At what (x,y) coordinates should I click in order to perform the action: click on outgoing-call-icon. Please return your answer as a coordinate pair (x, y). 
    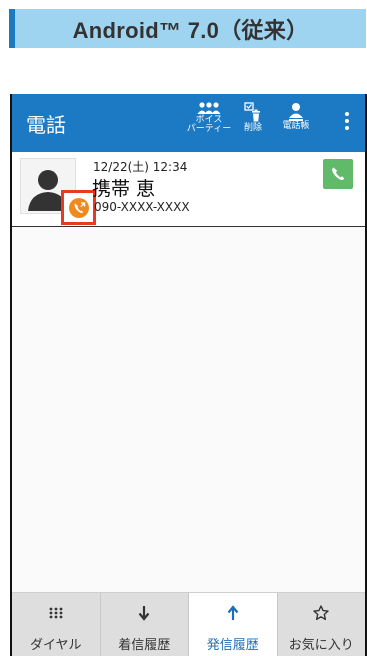
    Looking at the image, I should click on (78, 207).